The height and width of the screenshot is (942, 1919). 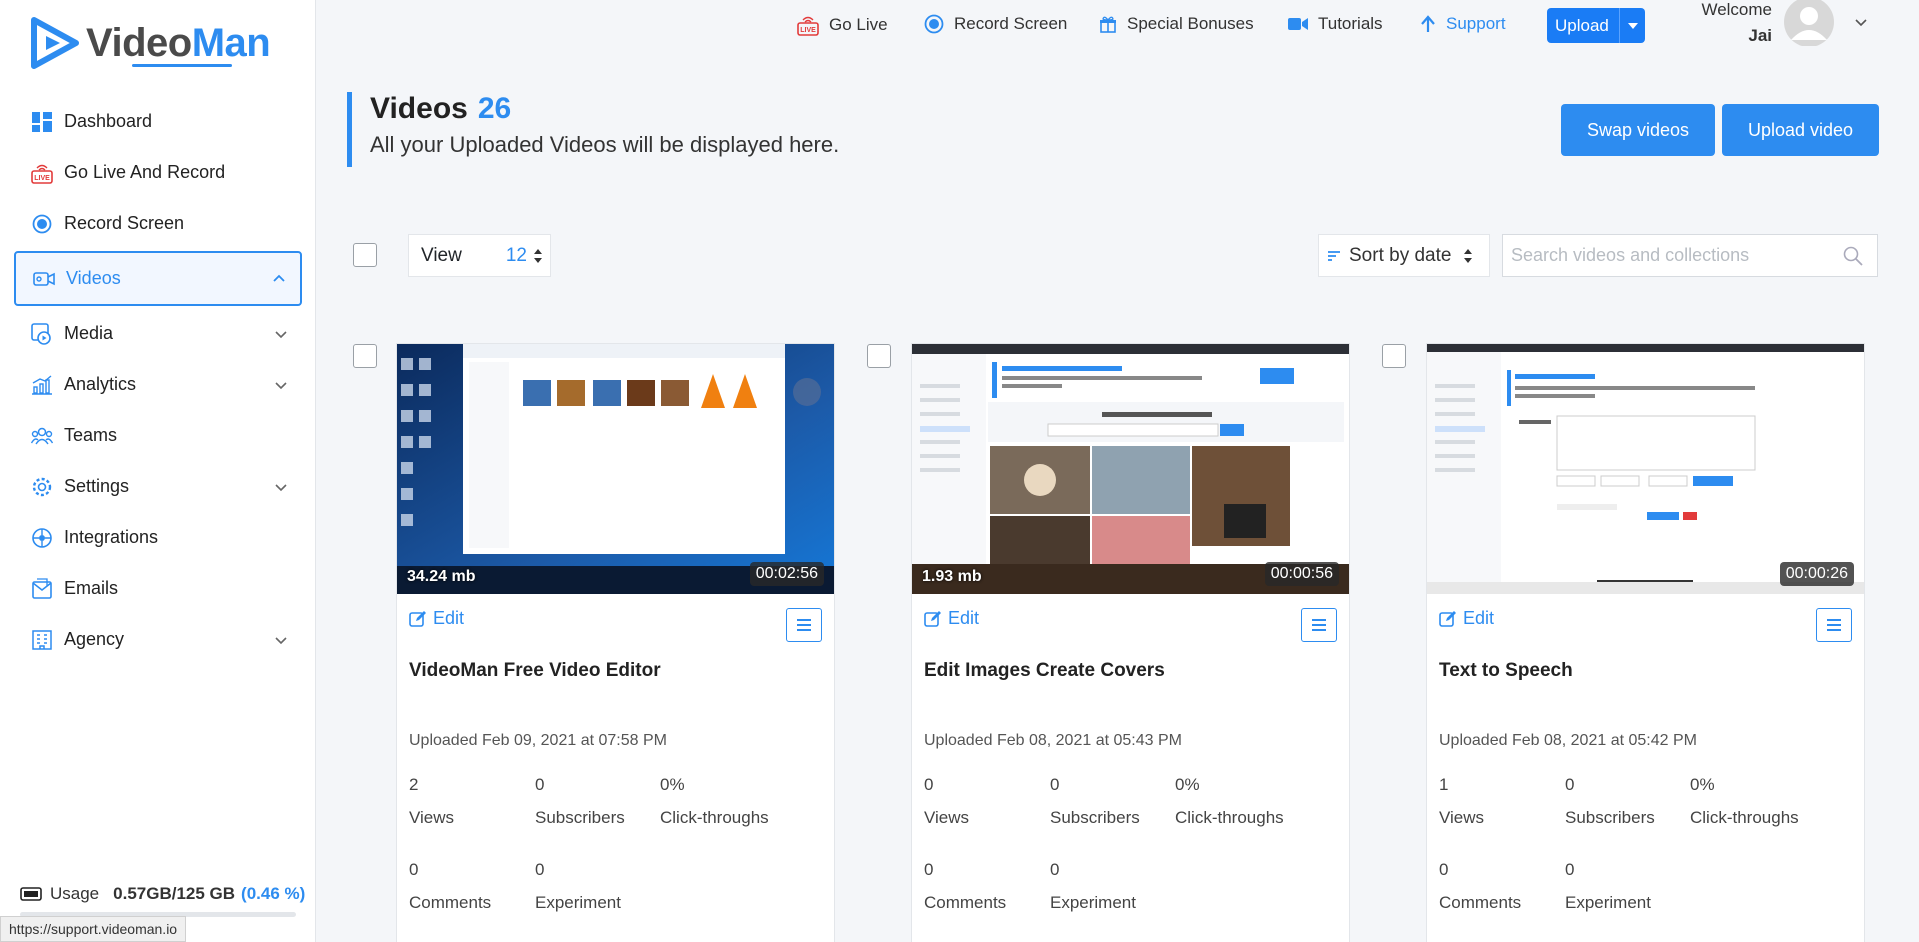 I want to click on video-duration: 00:00:26, so click(x=1816, y=574).